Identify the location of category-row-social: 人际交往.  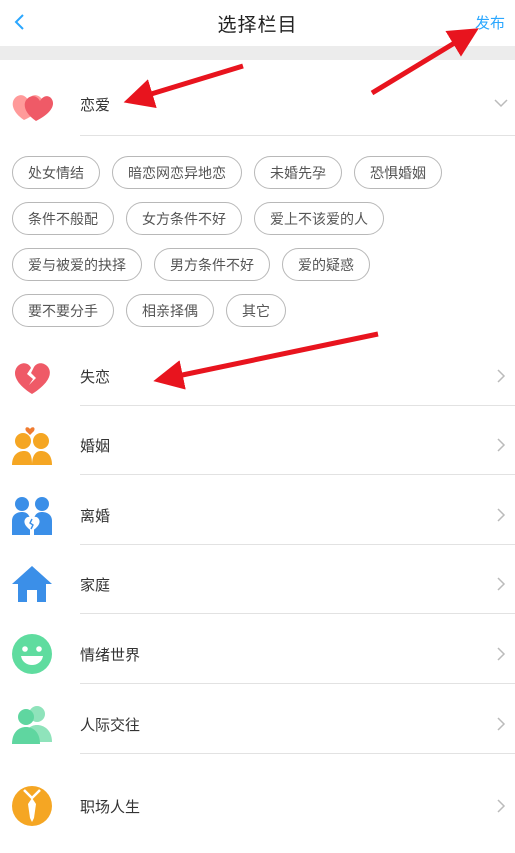
(257, 726).